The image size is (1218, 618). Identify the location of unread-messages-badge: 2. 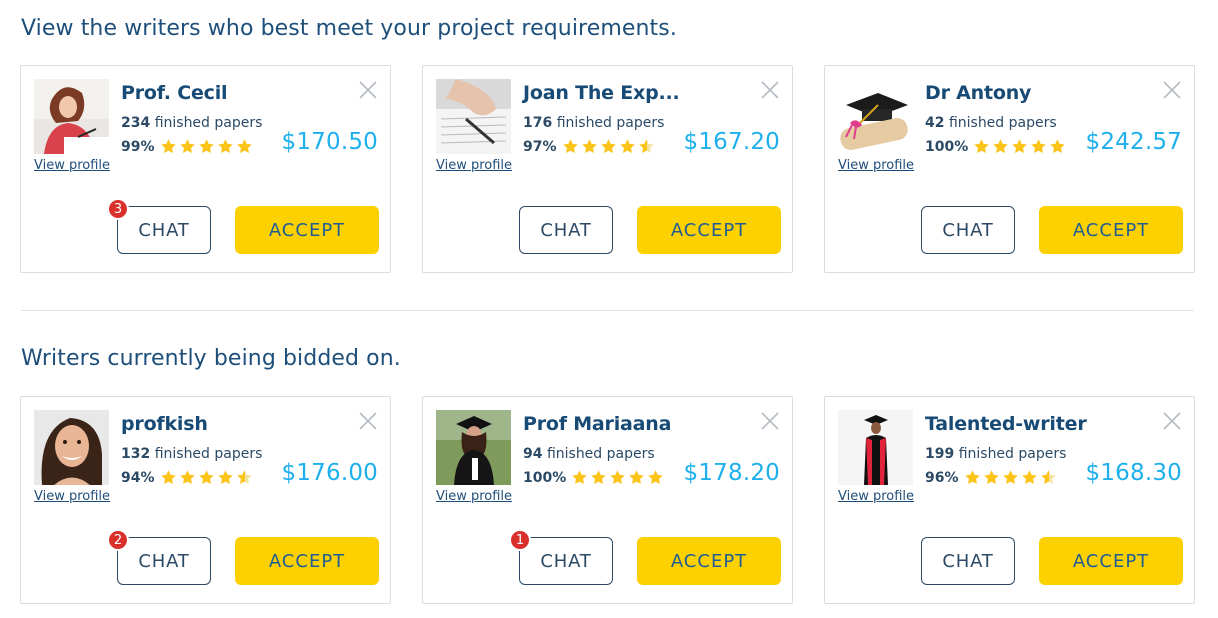
(118, 540).